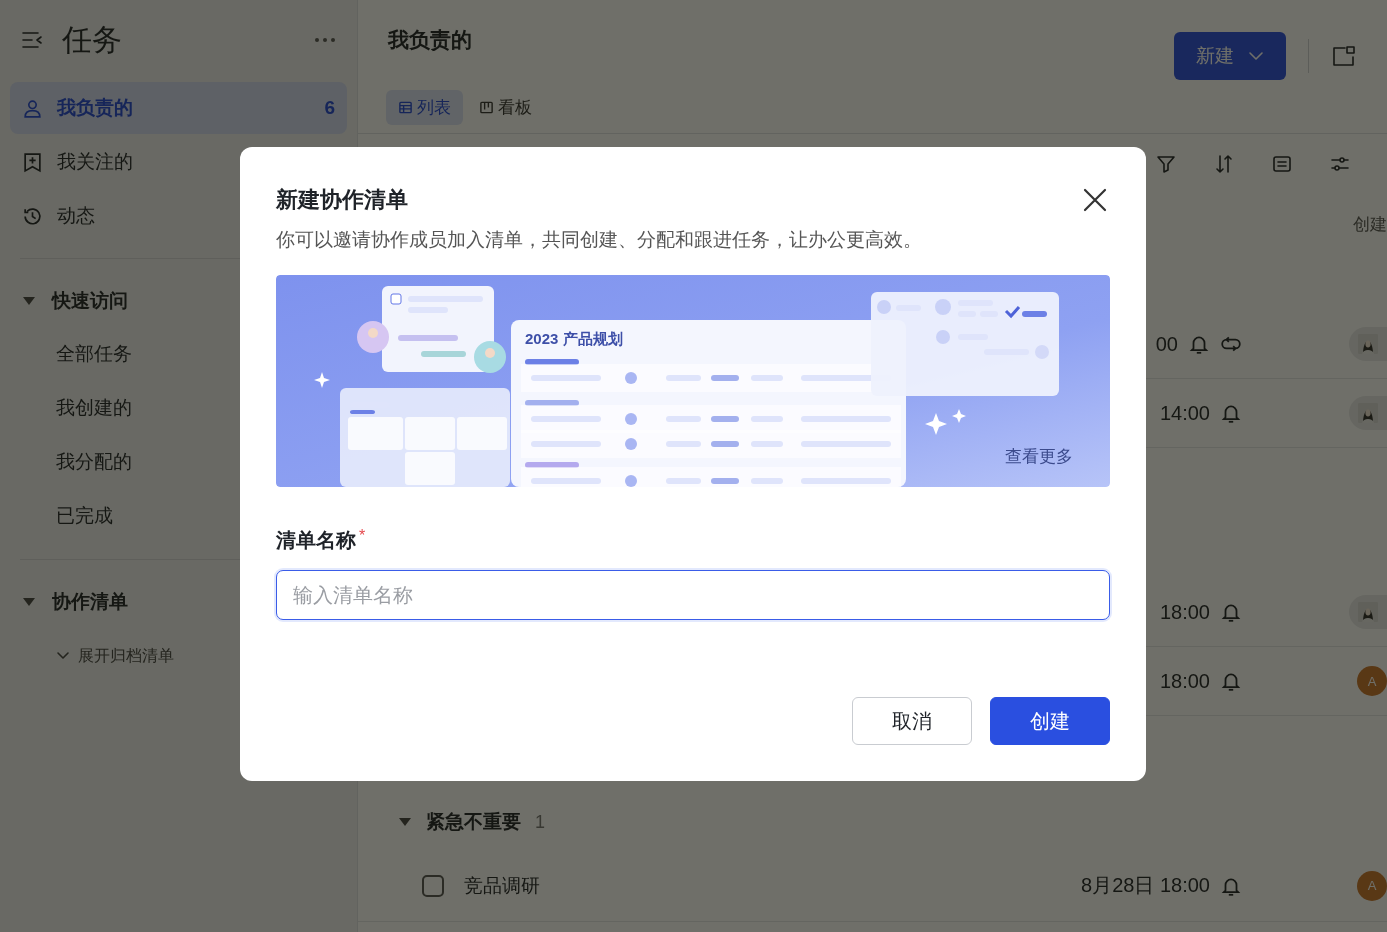 The width and height of the screenshot is (1387, 932). I want to click on close-icon, so click(1095, 200).